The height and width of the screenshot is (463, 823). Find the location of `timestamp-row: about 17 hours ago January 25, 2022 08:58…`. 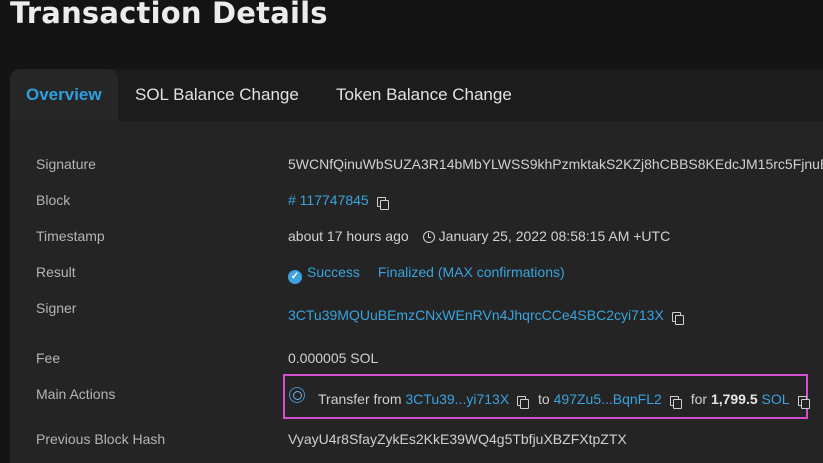

timestamp-row: about 17 hours ago January 25, 2022 08:58… is located at coordinates (479, 236).